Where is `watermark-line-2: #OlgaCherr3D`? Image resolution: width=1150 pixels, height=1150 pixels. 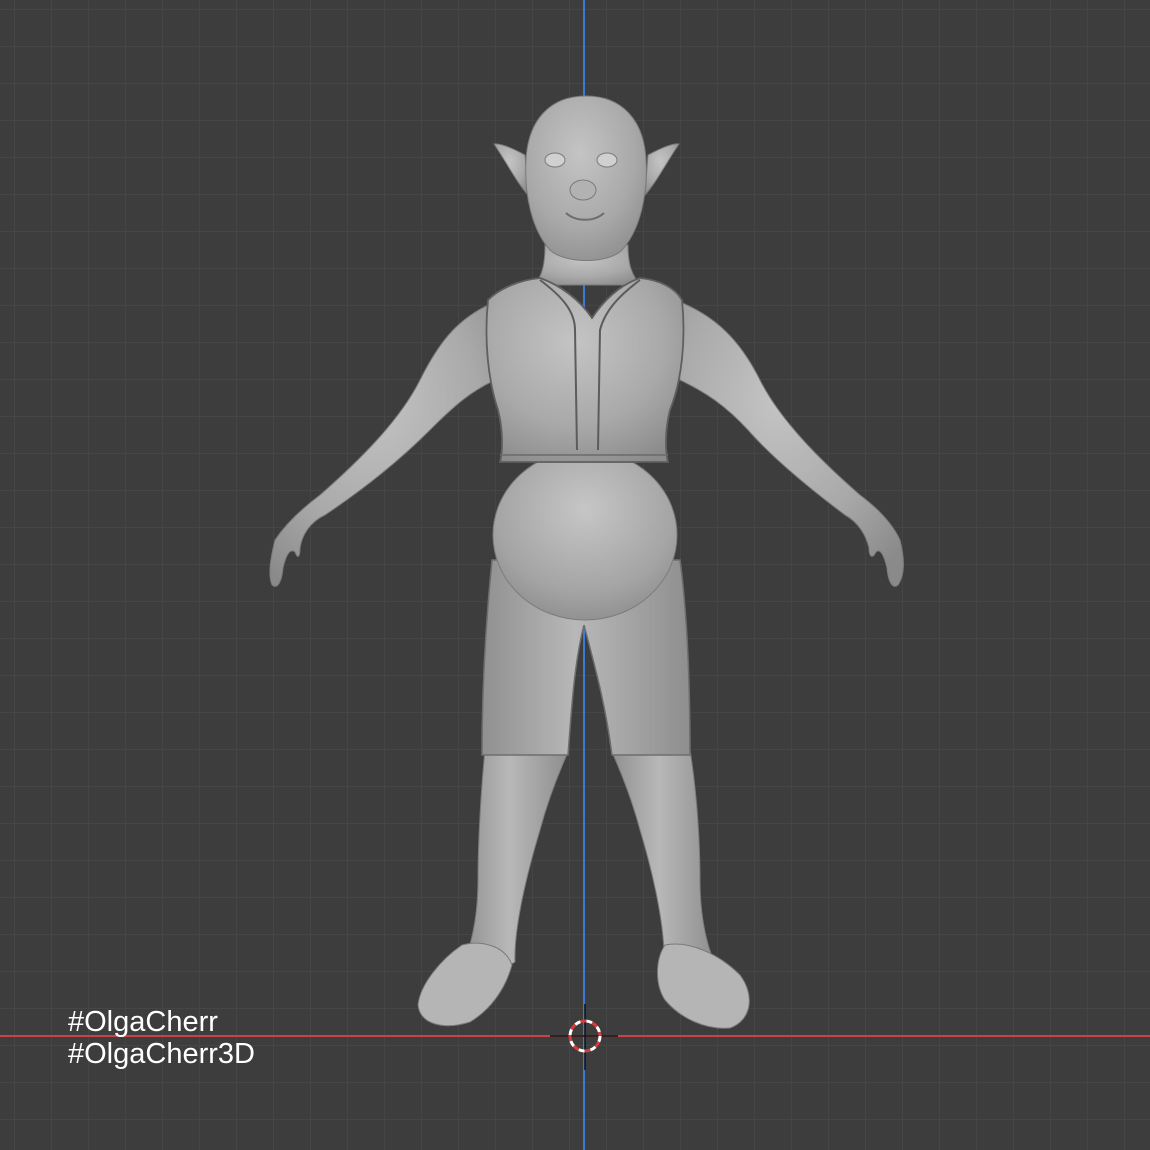 watermark-line-2: #OlgaCherr3D is located at coordinates (161, 1054).